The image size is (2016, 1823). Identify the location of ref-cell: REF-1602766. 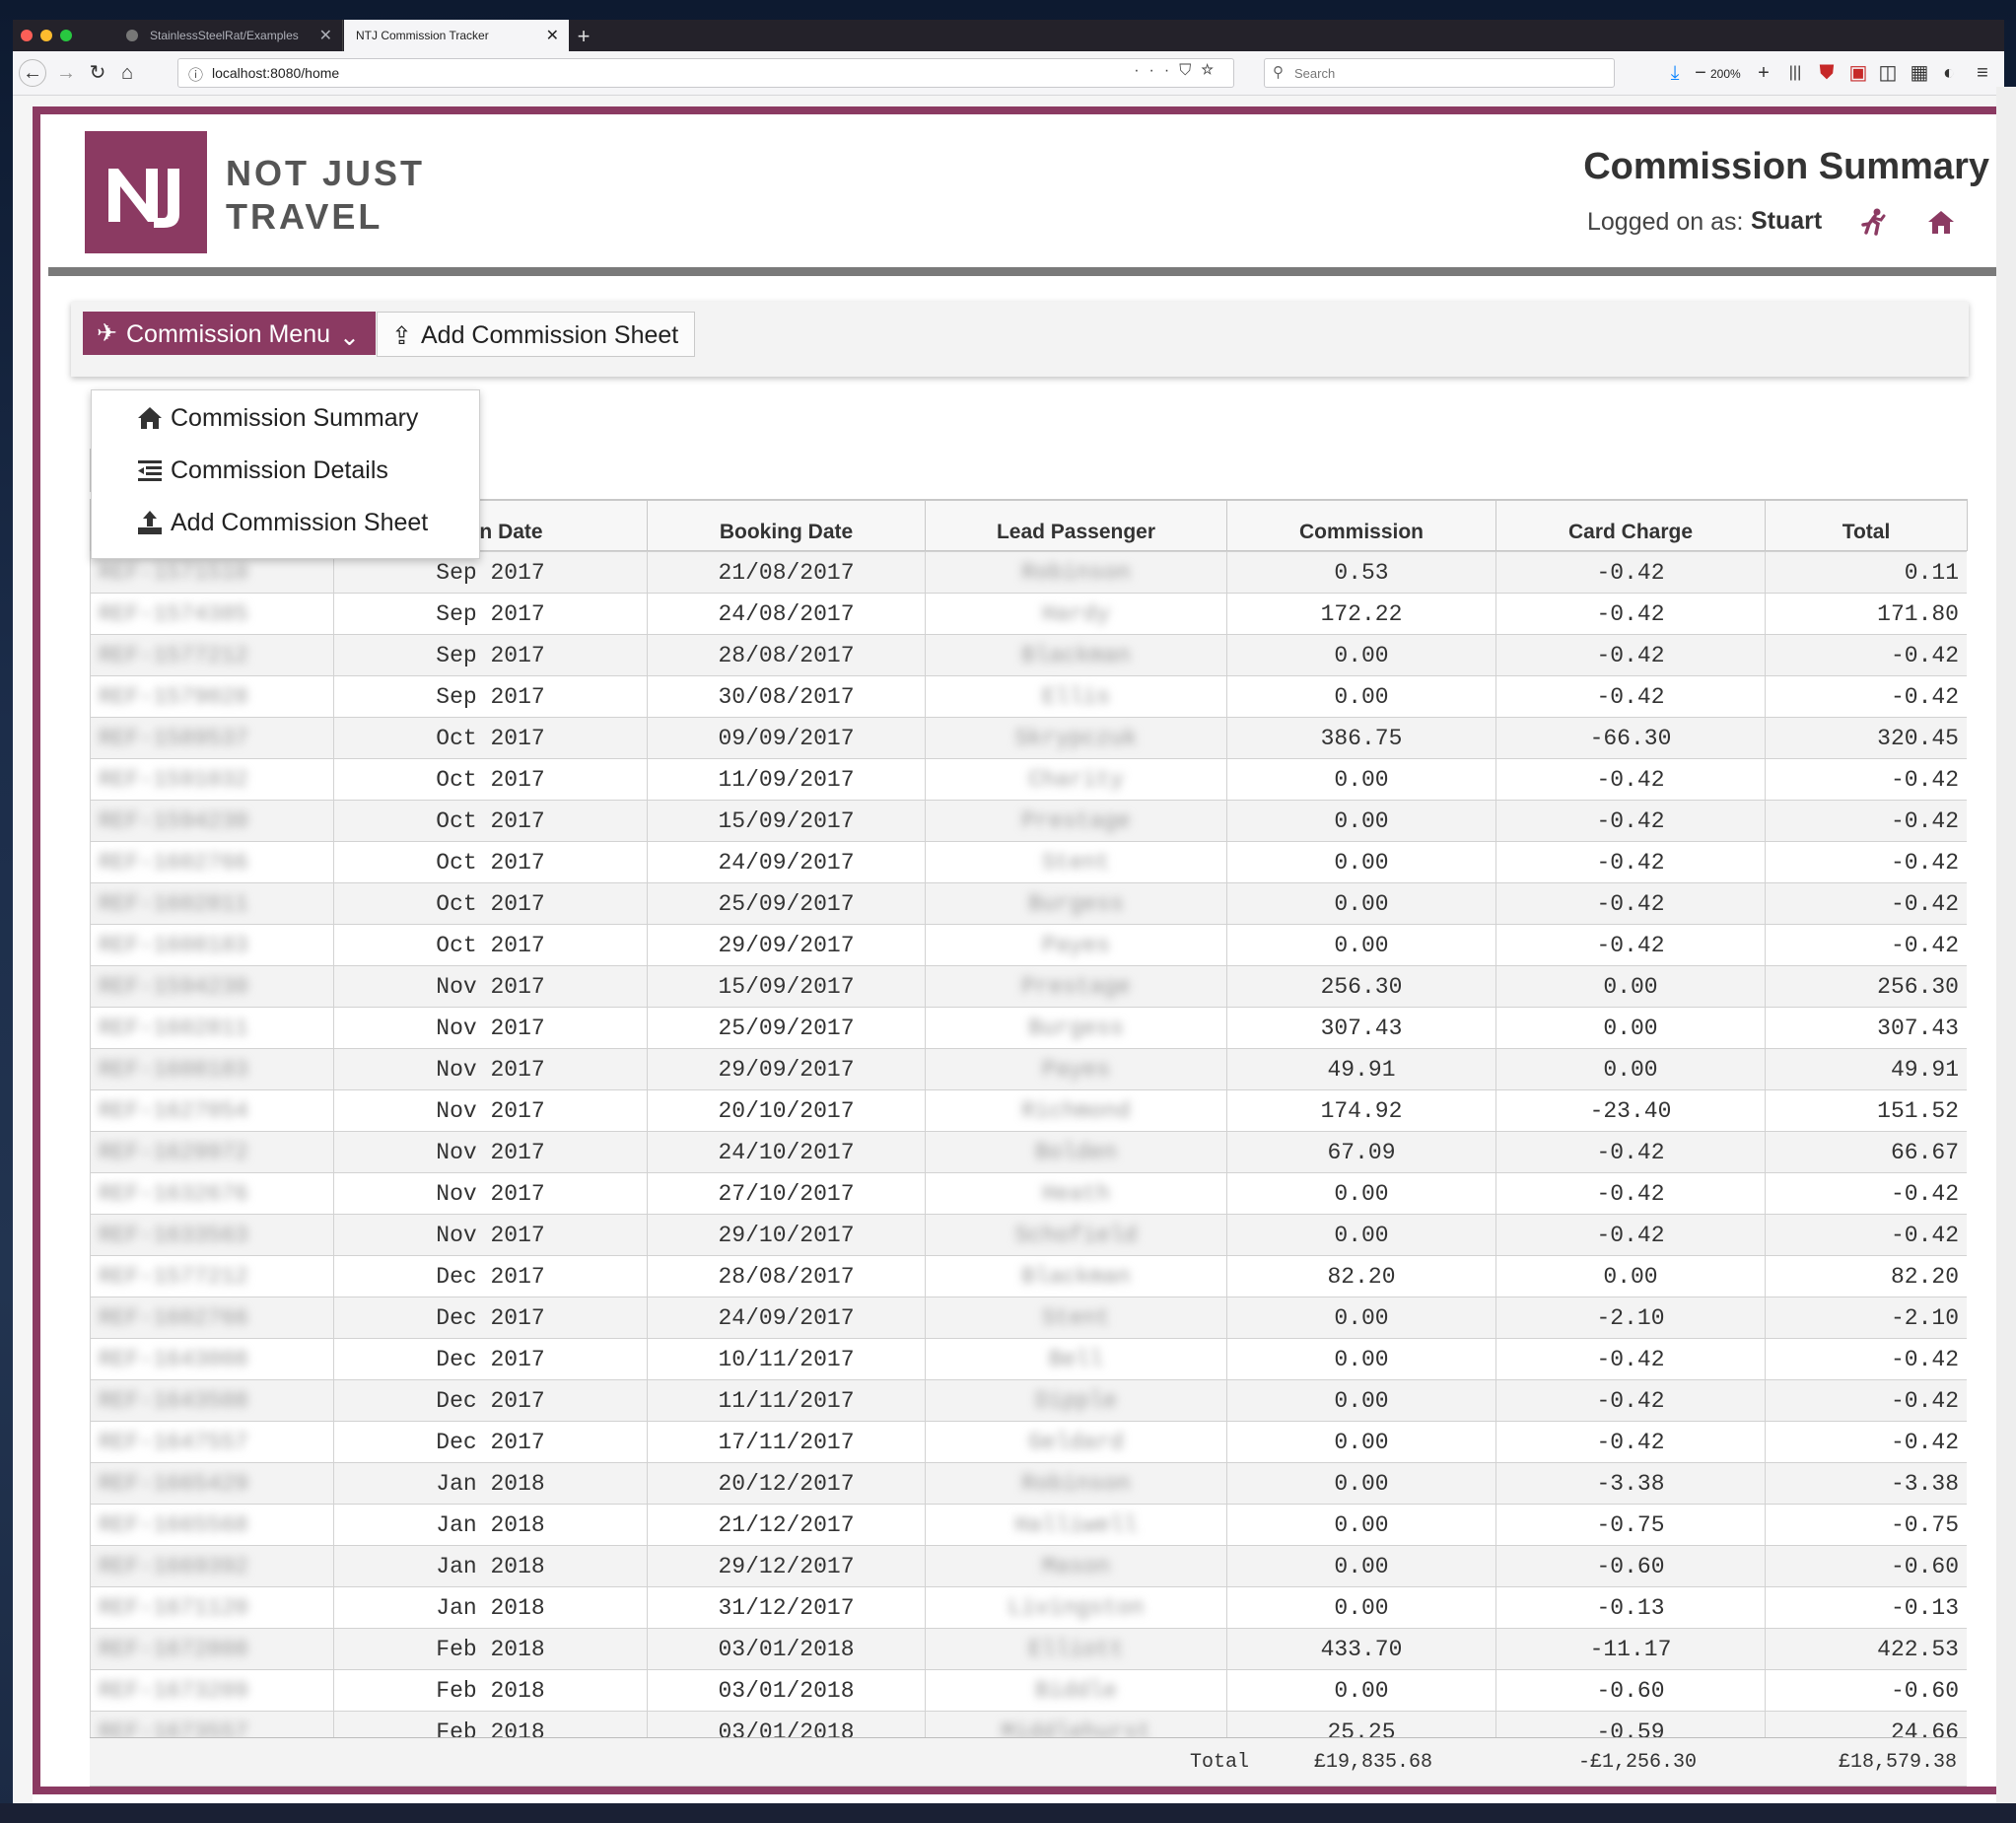
(212, 1318).